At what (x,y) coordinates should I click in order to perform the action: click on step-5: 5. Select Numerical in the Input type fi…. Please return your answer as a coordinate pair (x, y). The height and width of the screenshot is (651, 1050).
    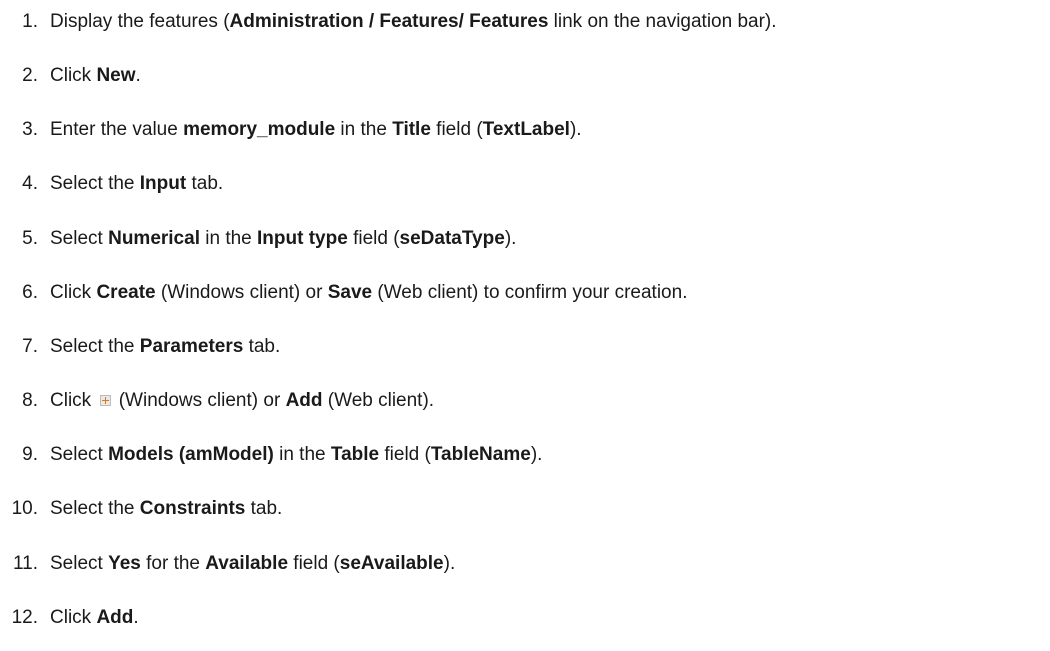
    Looking at the image, I should click on (258, 239).